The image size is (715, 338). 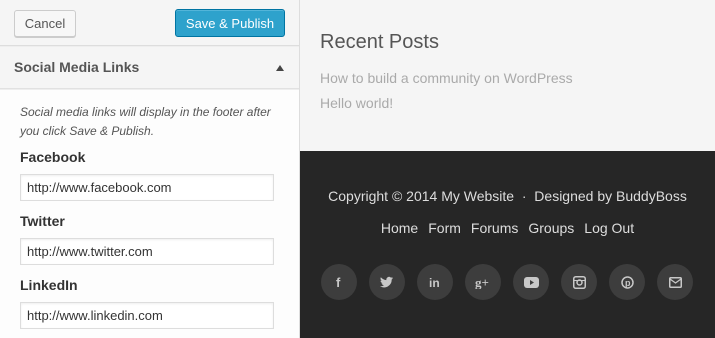 What do you see at coordinates (42, 221) in the screenshot?
I see `twitter-label: Twitter` at bounding box center [42, 221].